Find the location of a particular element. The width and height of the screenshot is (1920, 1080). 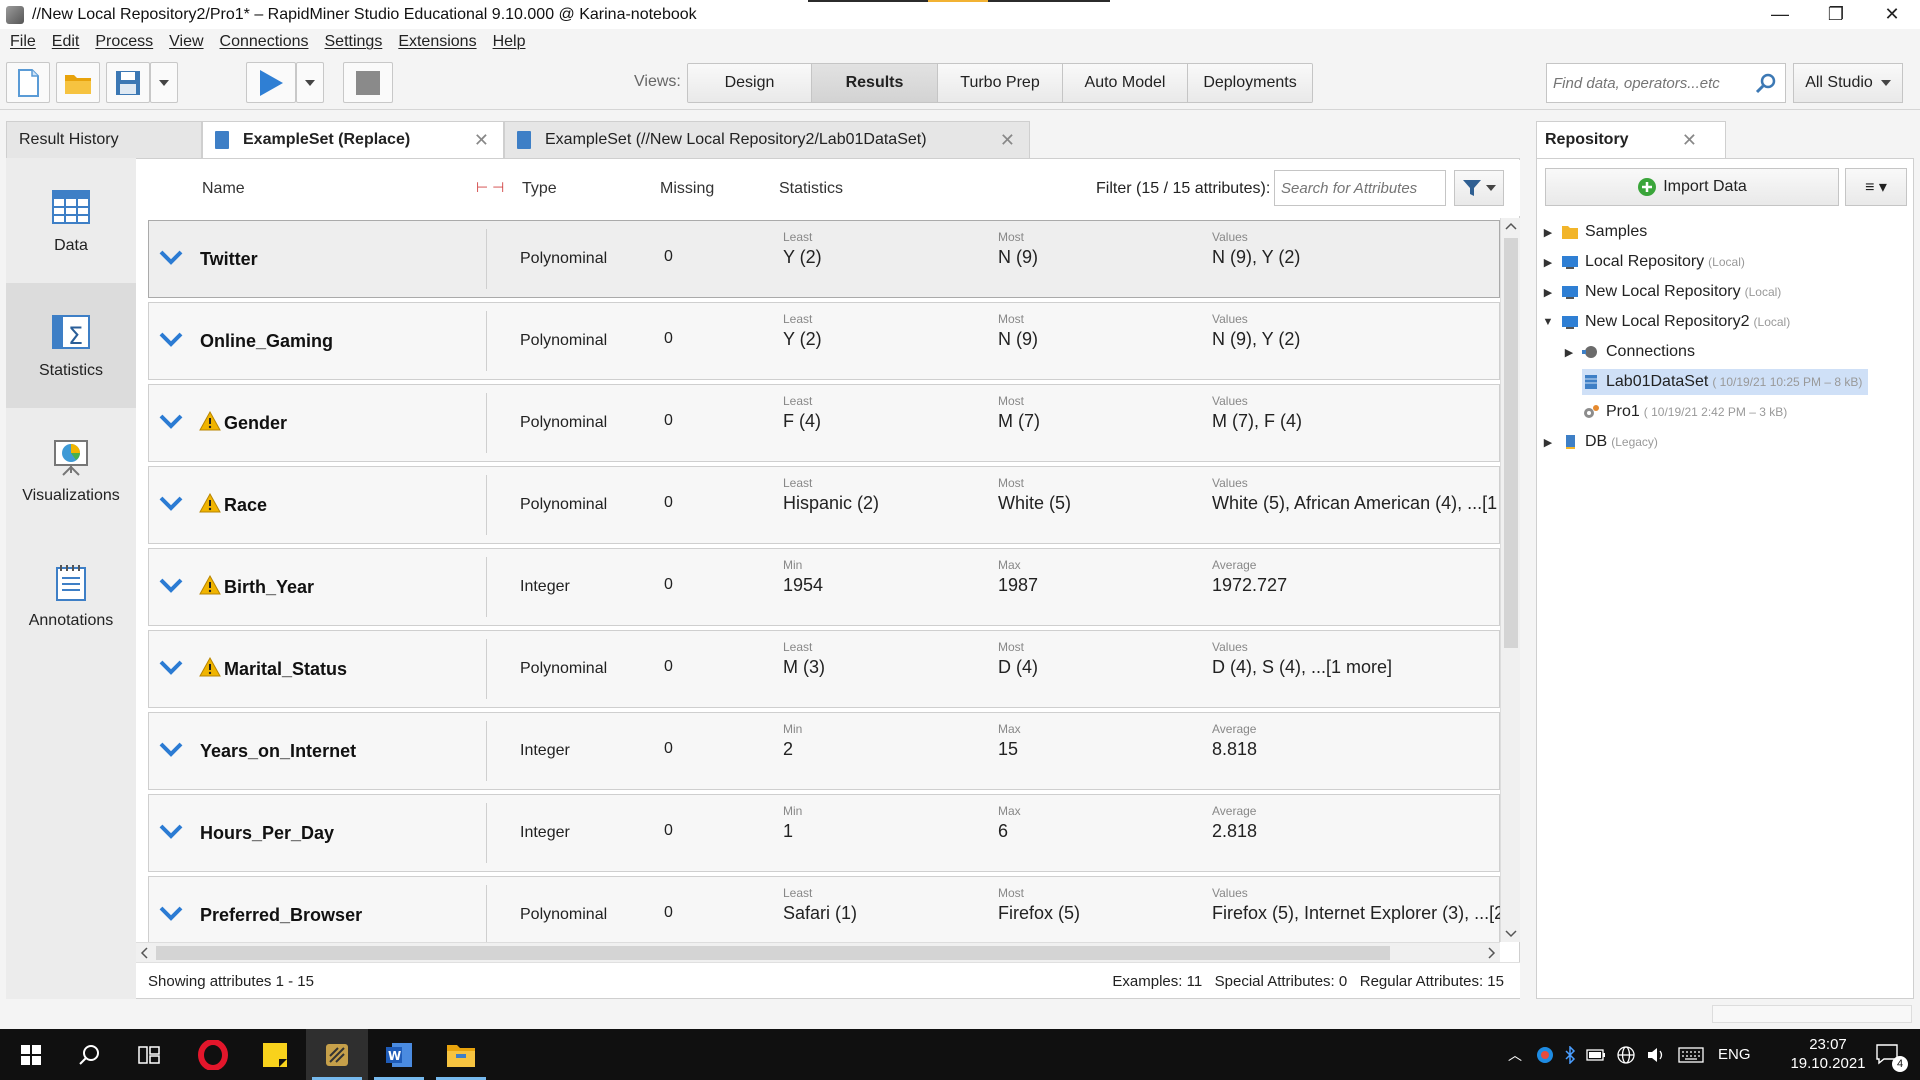

view-deployments-button: Deployments is located at coordinates (1250, 83).